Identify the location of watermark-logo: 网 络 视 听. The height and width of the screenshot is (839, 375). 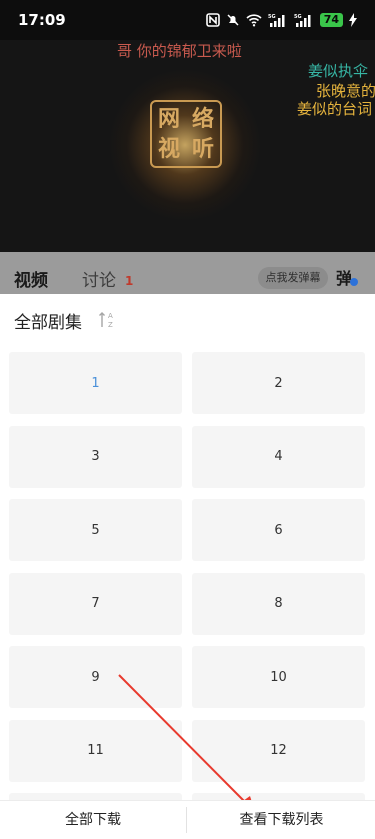
(186, 134).